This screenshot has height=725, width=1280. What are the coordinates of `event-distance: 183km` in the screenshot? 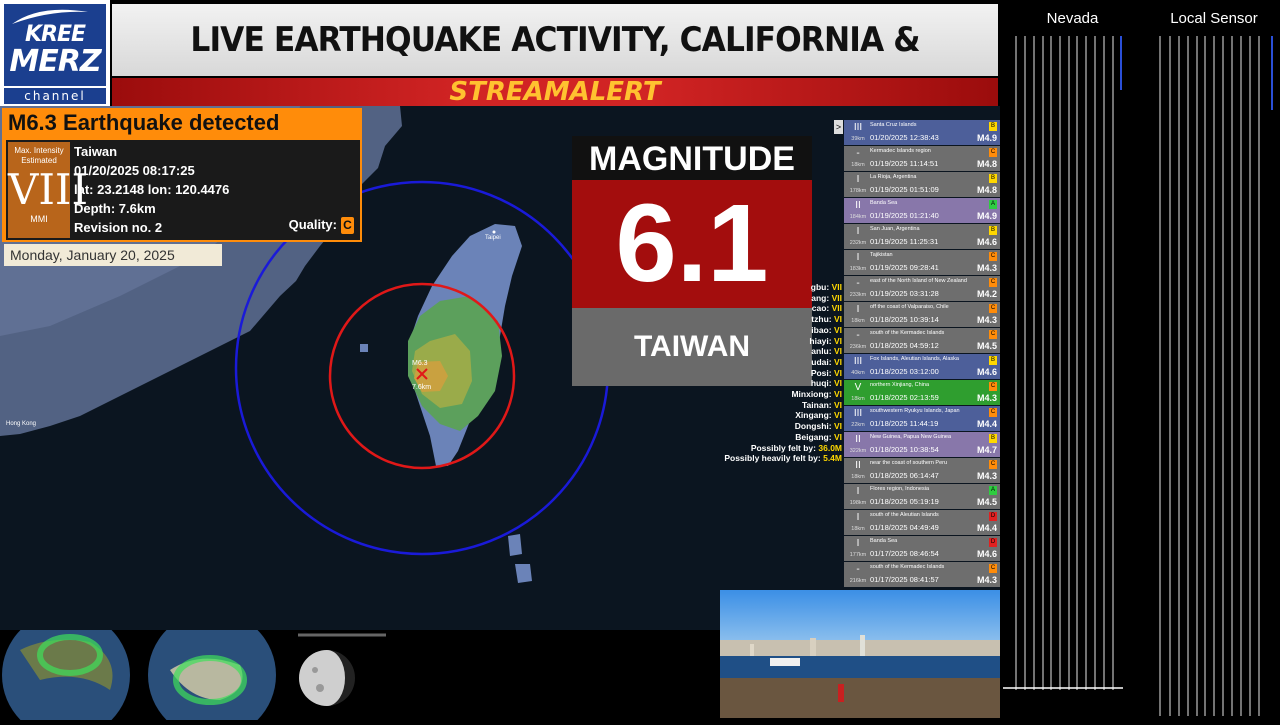 It's located at (858, 269).